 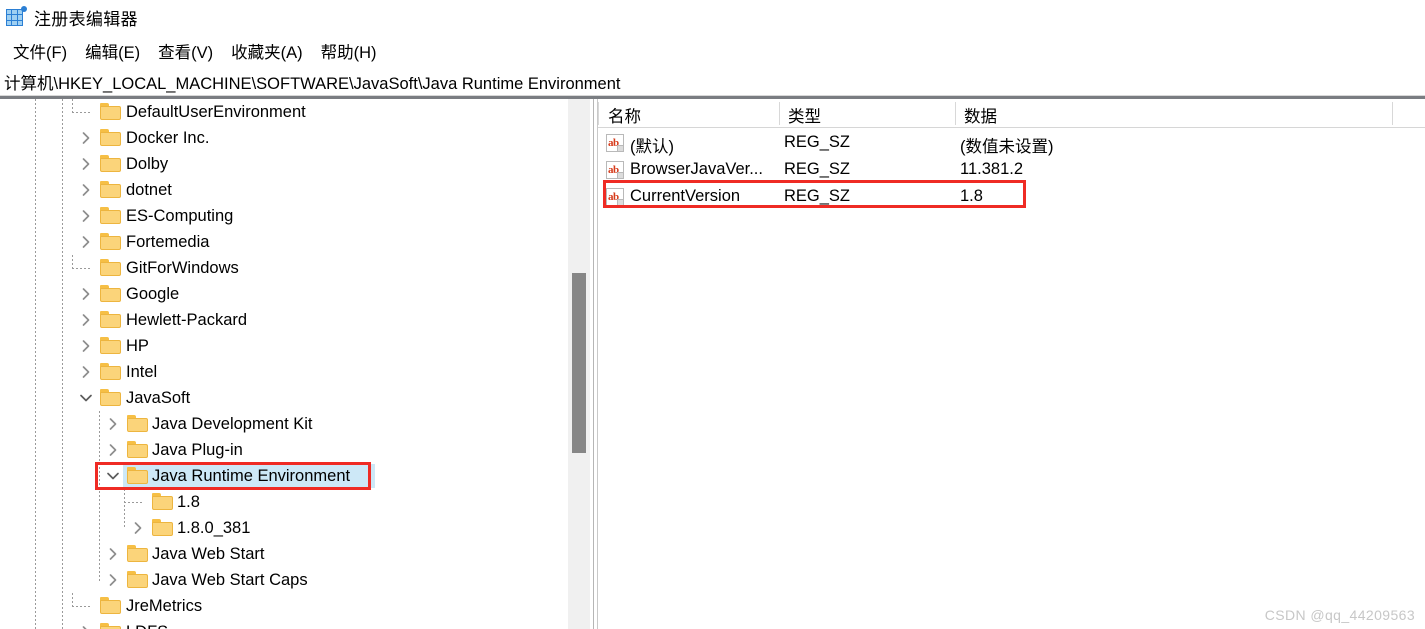 What do you see at coordinates (284, 580) in the screenshot?
I see `tree-item-java-web-start-caps: Java Web Start Caps` at bounding box center [284, 580].